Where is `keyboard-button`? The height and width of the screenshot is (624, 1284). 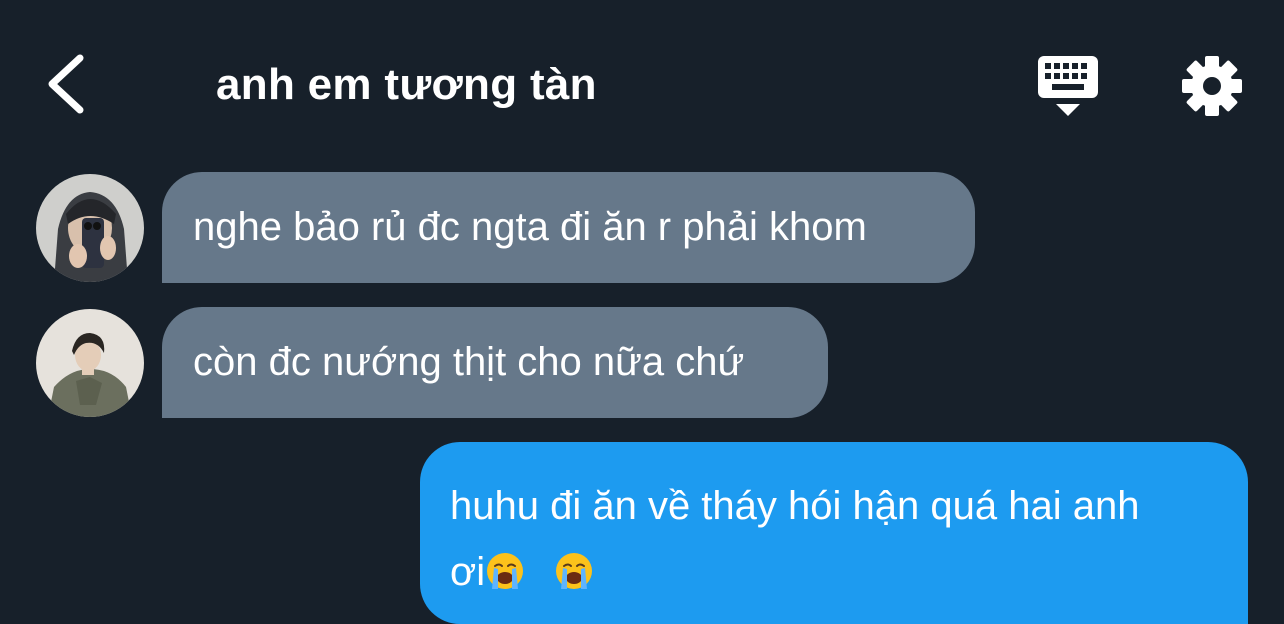
keyboard-button is located at coordinates (1068, 87).